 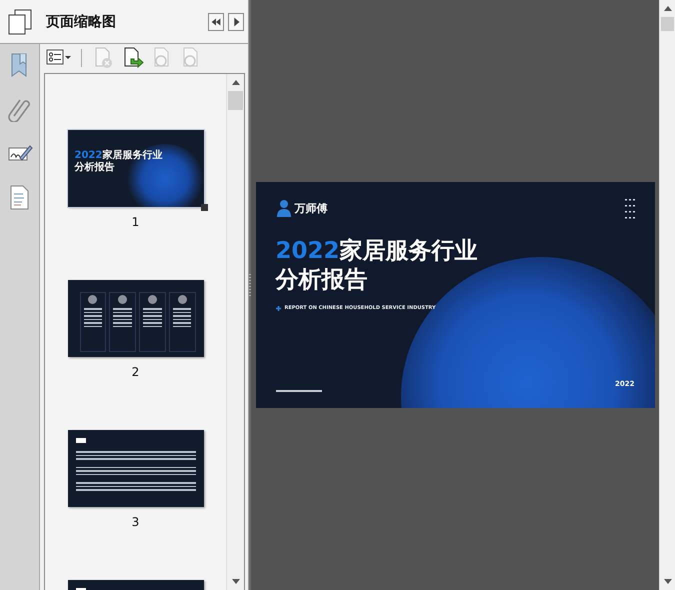 What do you see at coordinates (81, 21) in the screenshot?
I see `panel-title: 页面缩略图` at bounding box center [81, 21].